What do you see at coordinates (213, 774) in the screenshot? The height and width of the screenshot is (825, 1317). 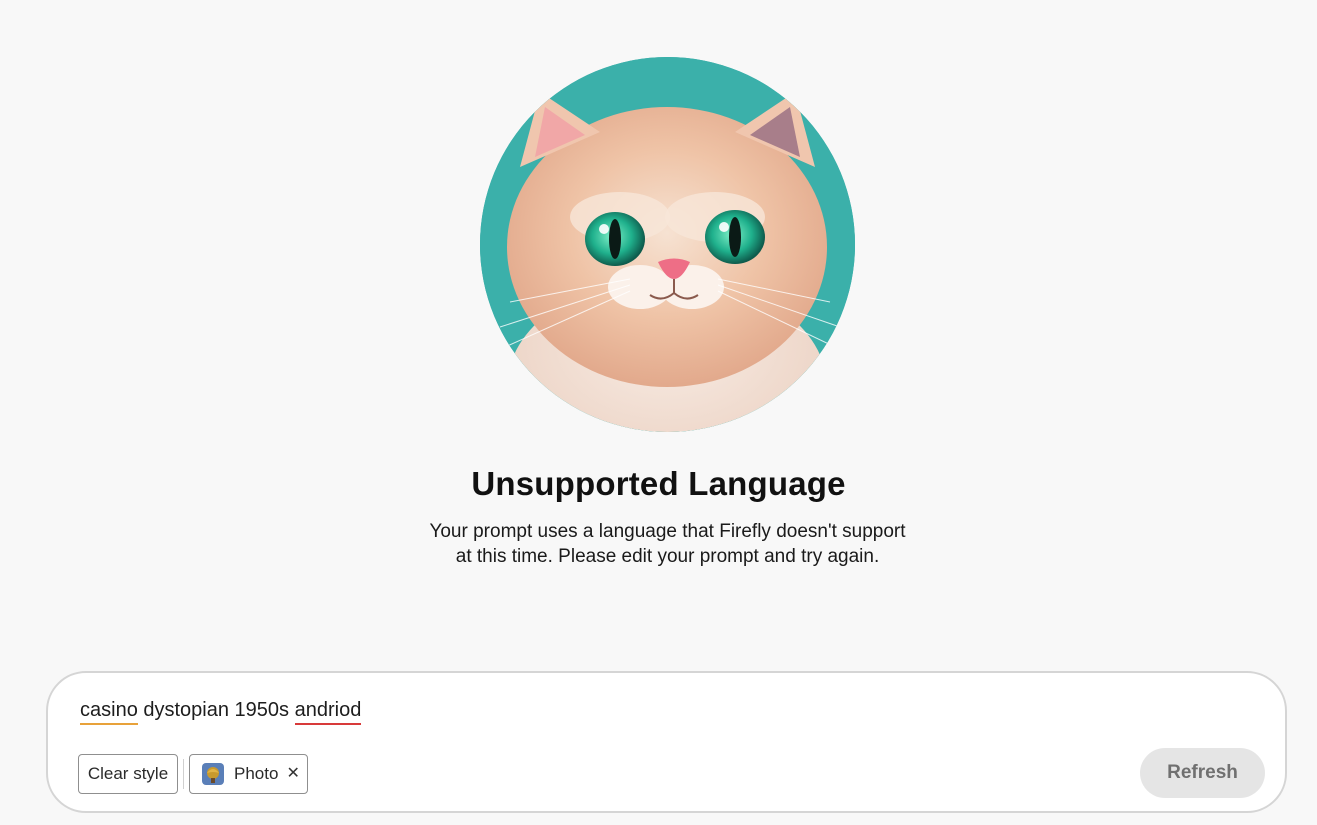 I see `photo-style-icon` at bounding box center [213, 774].